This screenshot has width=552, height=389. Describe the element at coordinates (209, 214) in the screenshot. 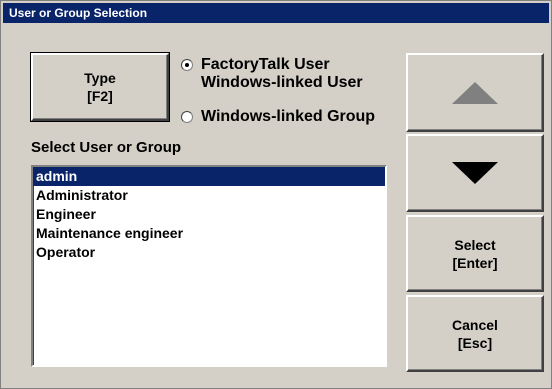

I see `list-item: Engineer` at that location.